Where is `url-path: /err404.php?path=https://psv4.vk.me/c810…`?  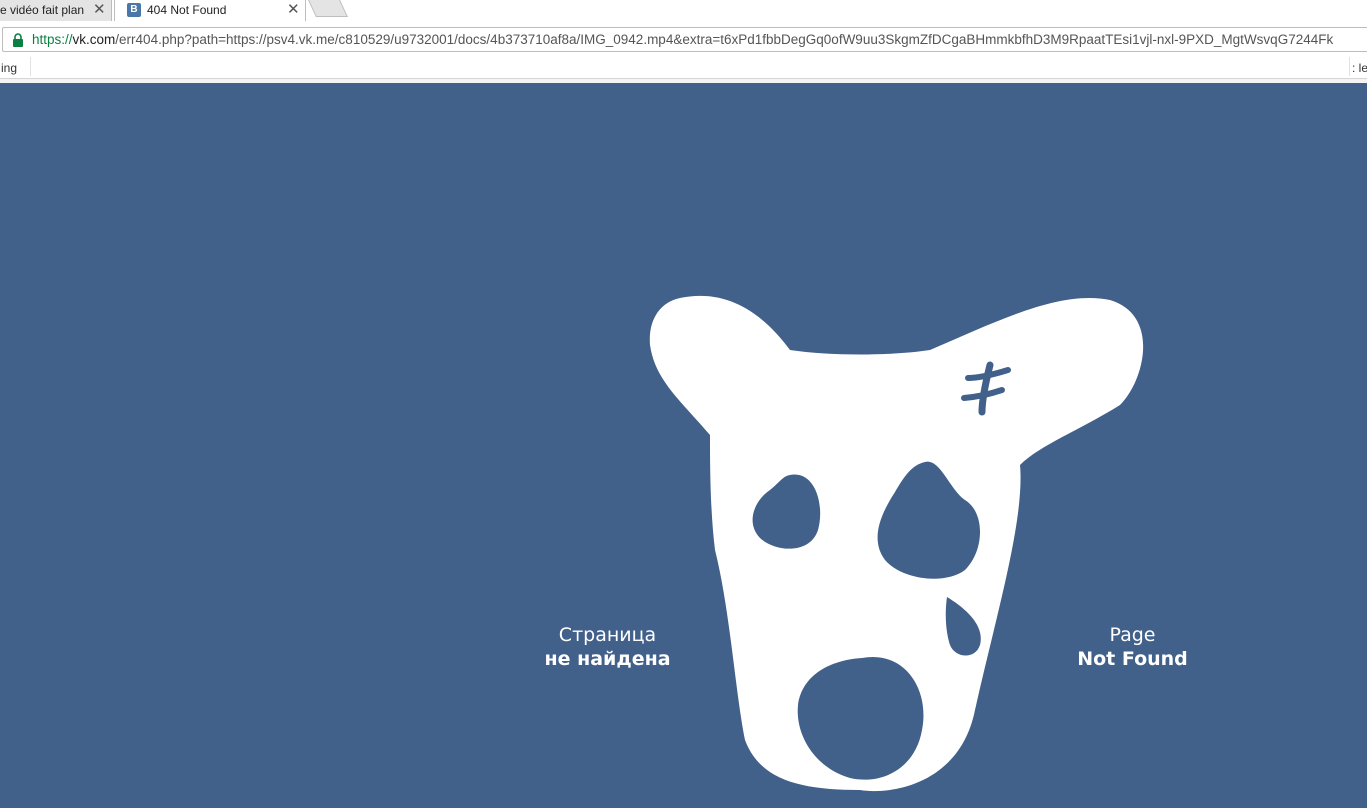
url-path: /err404.php?path=https://psv4.vk.me/c810… is located at coordinates (724, 39).